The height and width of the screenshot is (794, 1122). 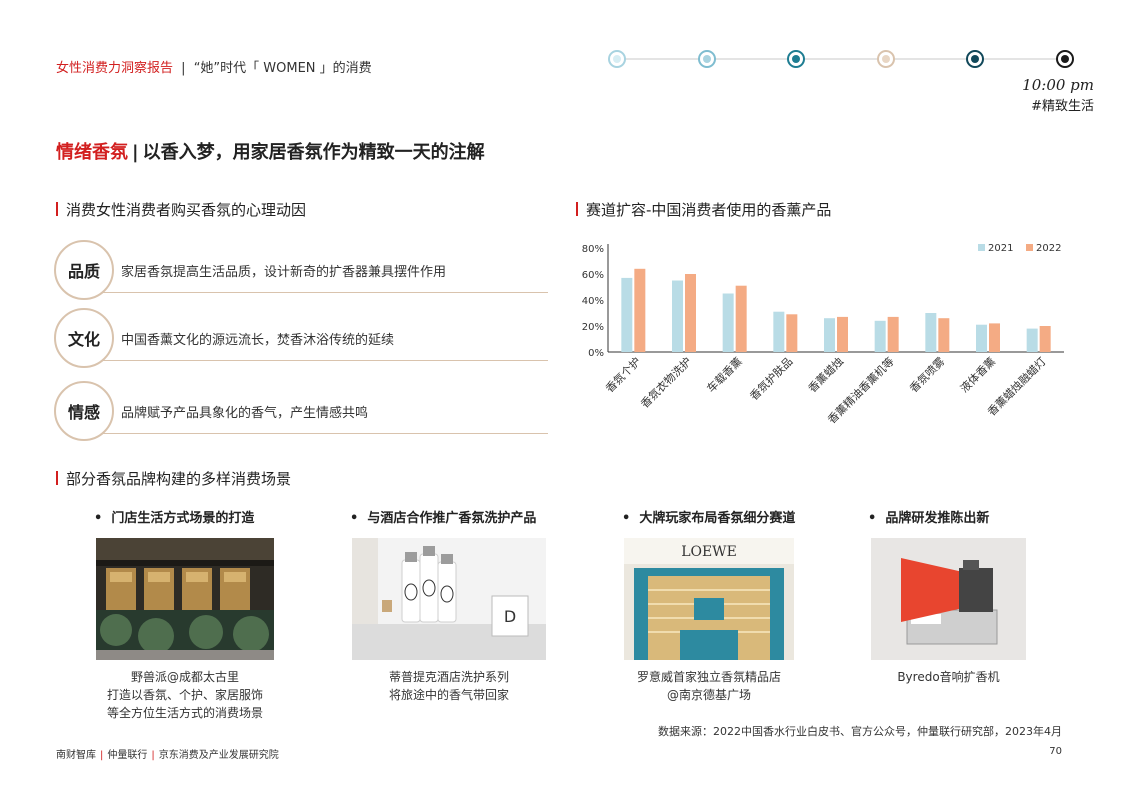 What do you see at coordinates (510, 616) in the screenshot?
I see `svg-text: D` at bounding box center [510, 616].